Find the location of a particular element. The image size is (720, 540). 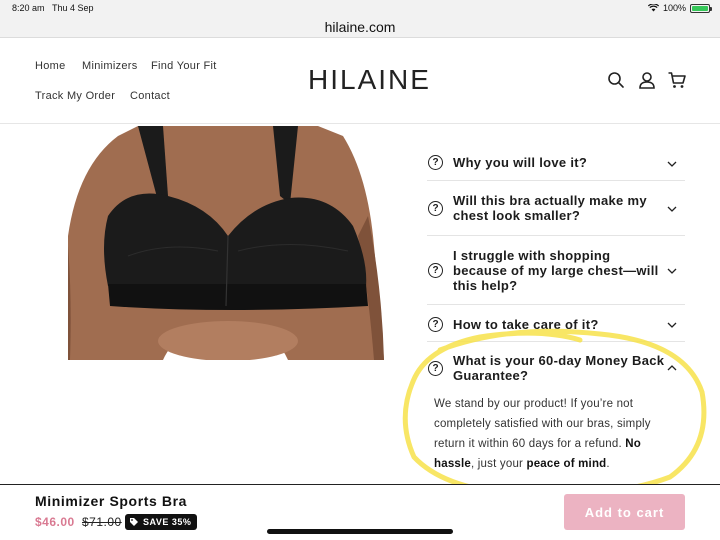

nav-contact: Contact is located at coordinates (150, 96).